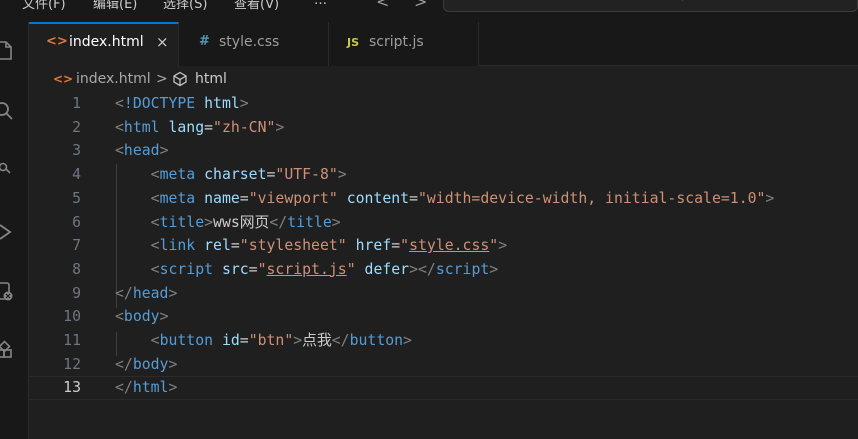  What do you see at coordinates (9, 232) in the screenshot?
I see `run-debug-icon` at bounding box center [9, 232].